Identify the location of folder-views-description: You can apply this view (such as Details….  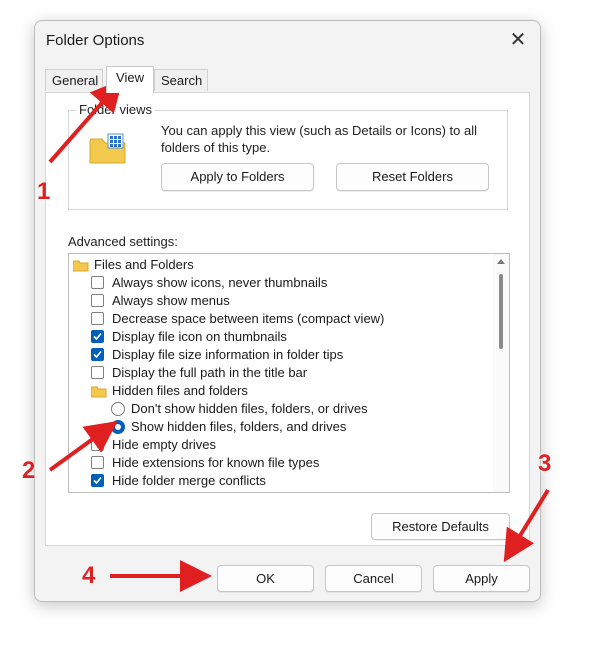
(319, 139).